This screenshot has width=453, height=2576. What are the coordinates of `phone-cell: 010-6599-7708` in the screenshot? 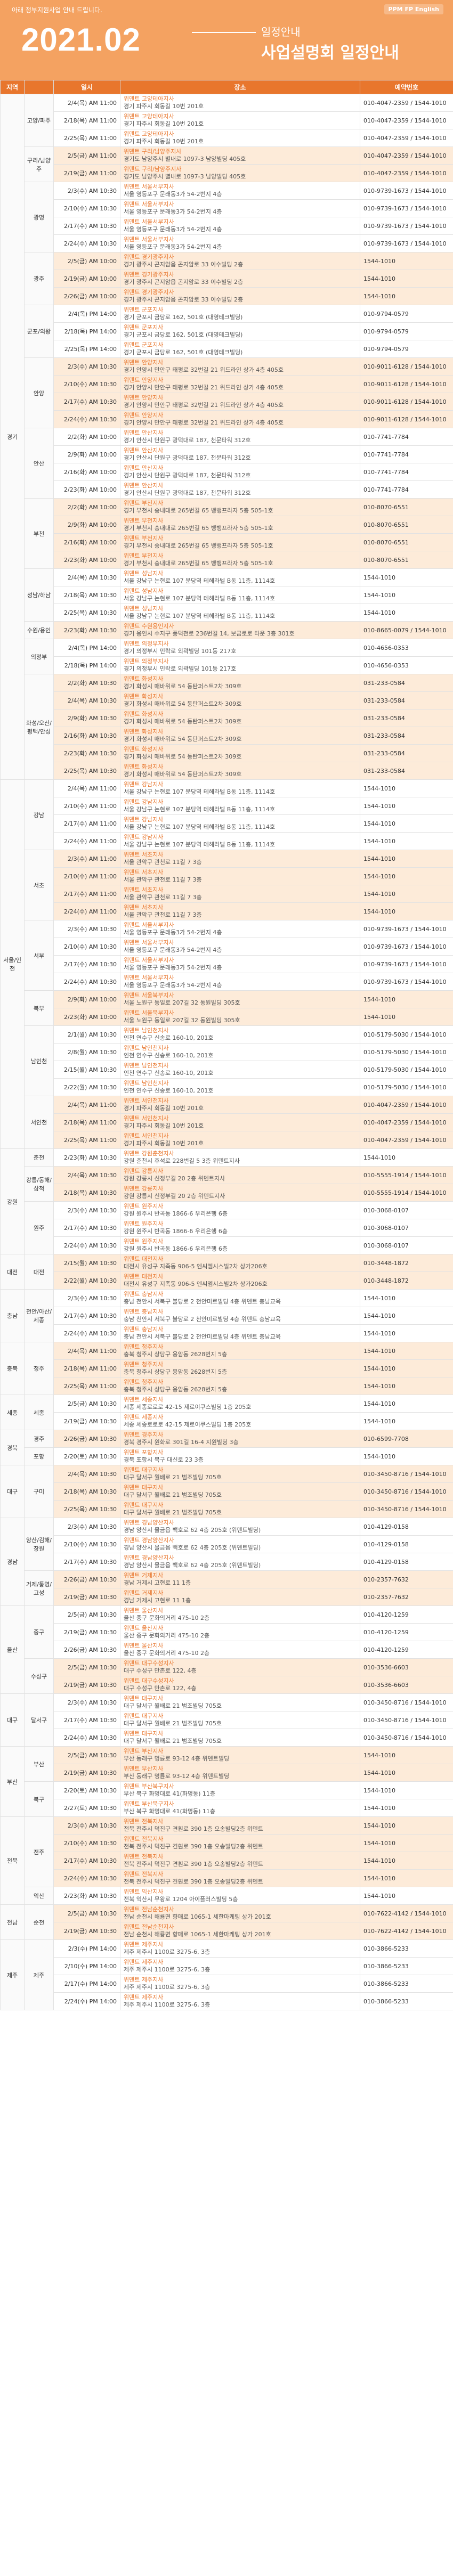 It's located at (407, 1439).